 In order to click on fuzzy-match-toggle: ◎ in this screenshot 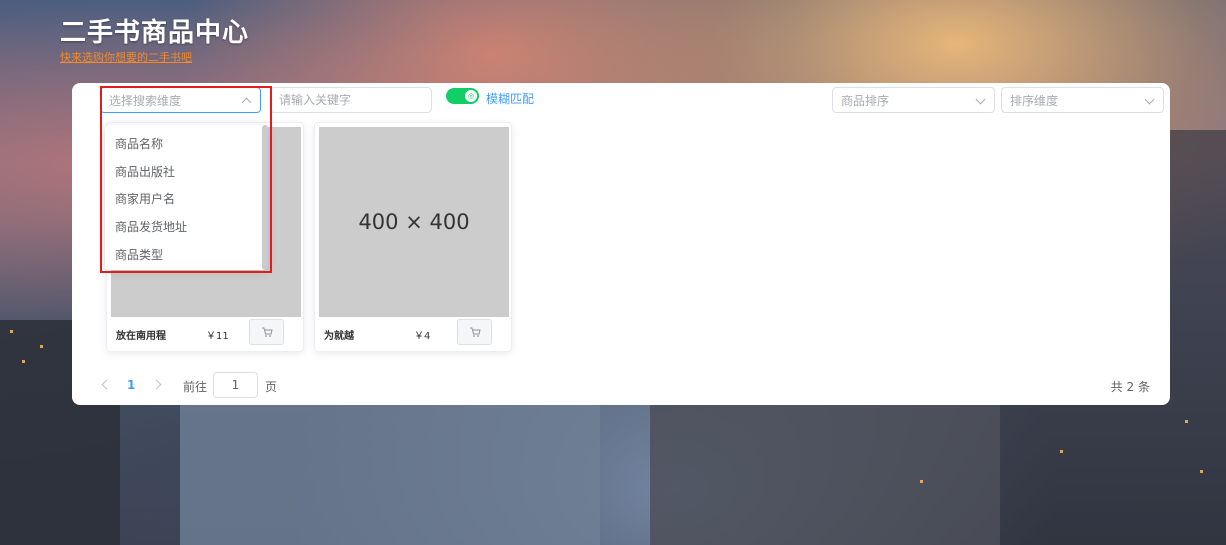, I will do `click(462, 96)`.